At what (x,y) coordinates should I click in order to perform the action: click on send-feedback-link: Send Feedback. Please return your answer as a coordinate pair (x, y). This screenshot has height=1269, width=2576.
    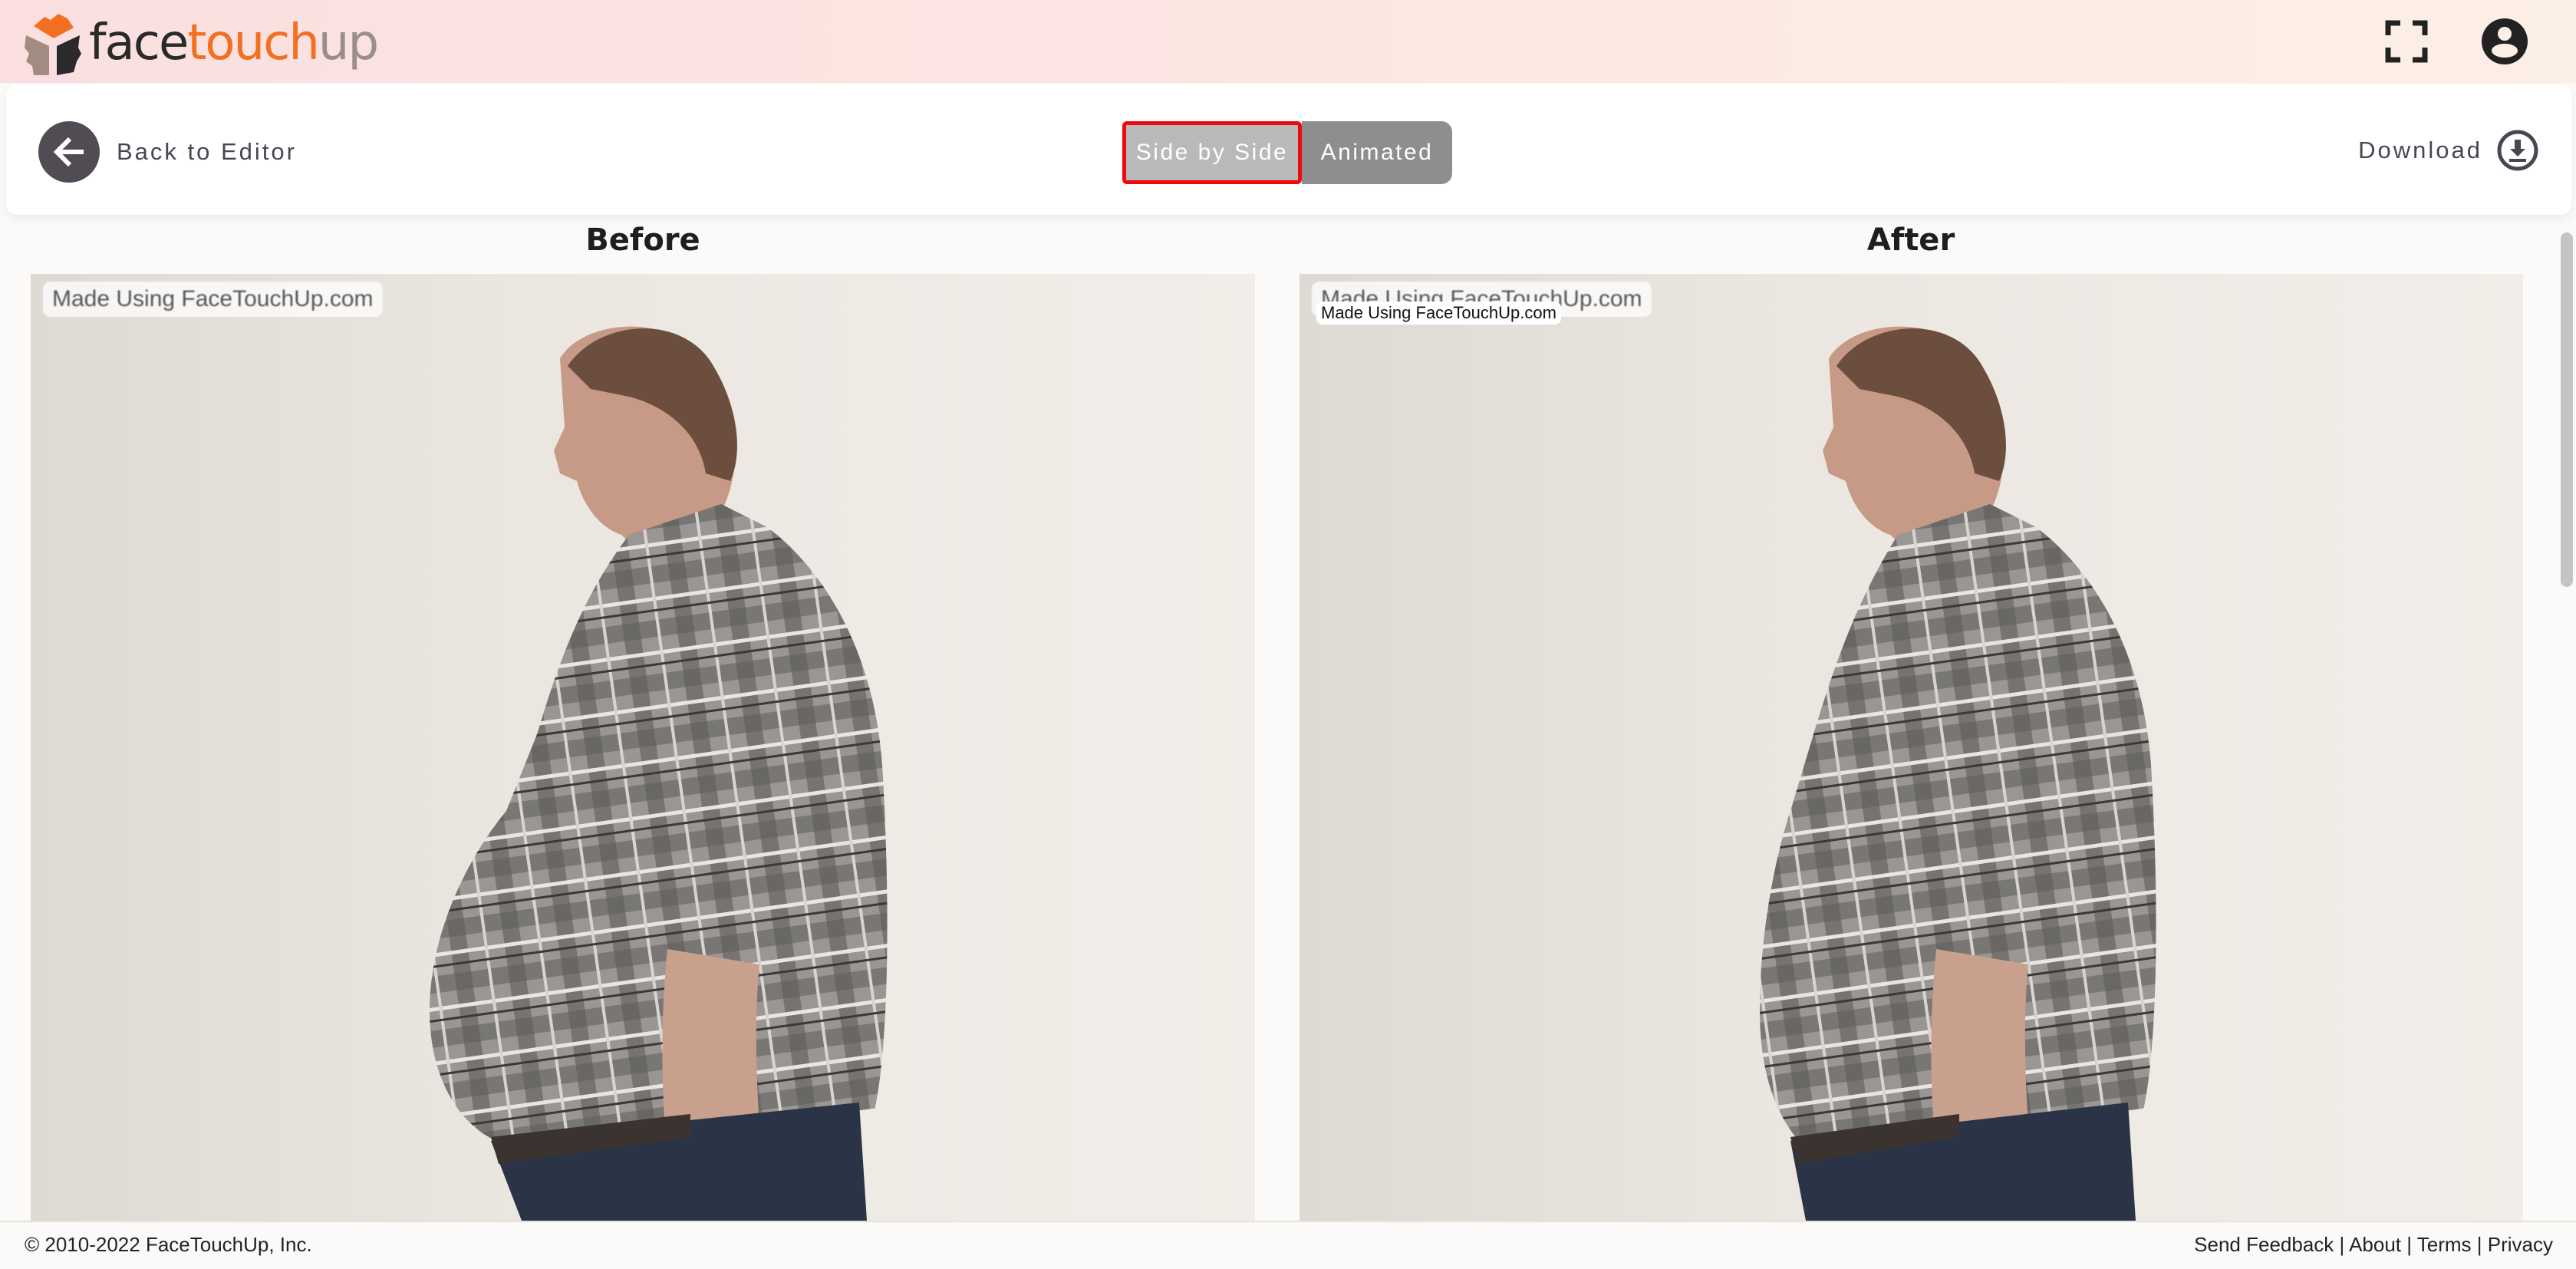
    Looking at the image, I should click on (2264, 1245).